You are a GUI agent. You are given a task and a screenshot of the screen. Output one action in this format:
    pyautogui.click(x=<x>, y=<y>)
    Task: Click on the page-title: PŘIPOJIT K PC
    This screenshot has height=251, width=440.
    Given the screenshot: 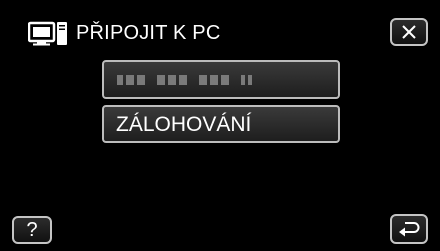 What is the action you would take?
    pyautogui.click(x=148, y=33)
    